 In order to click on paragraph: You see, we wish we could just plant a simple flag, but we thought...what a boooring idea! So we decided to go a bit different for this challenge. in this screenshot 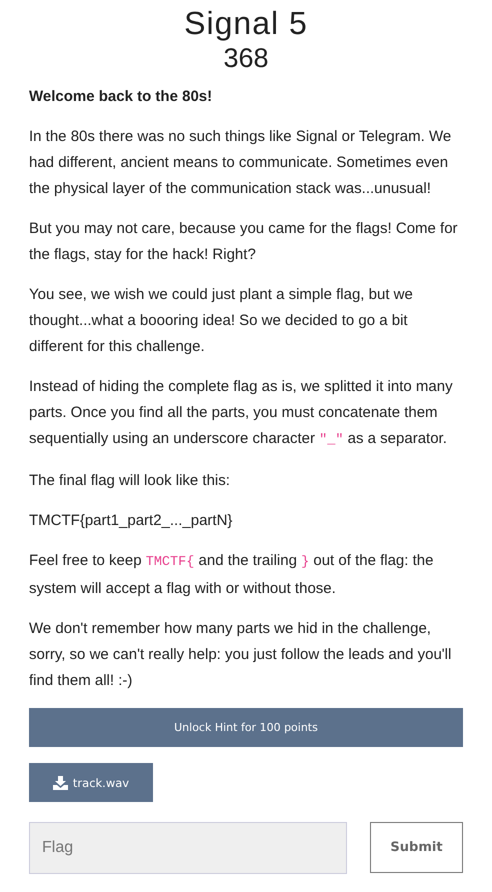, I will do `click(221, 321)`.